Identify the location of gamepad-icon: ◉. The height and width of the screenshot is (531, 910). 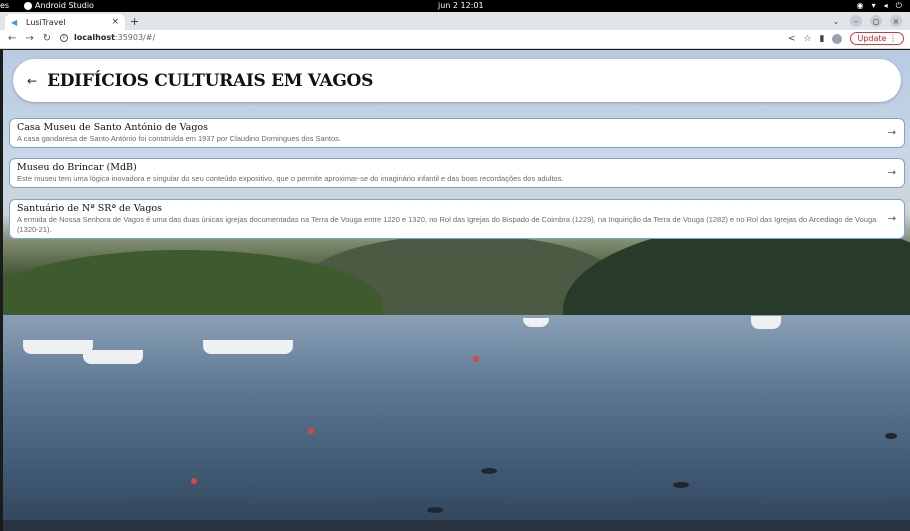
(860, 5).